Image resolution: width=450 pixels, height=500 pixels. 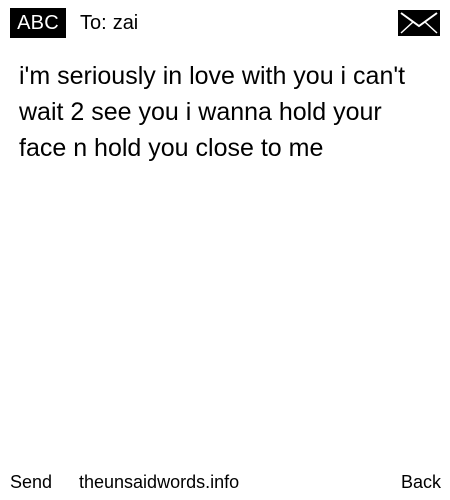 What do you see at coordinates (159, 482) in the screenshot?
I see `footer-site-label: theunsaidwords.info` at bounding box center [159, 482].